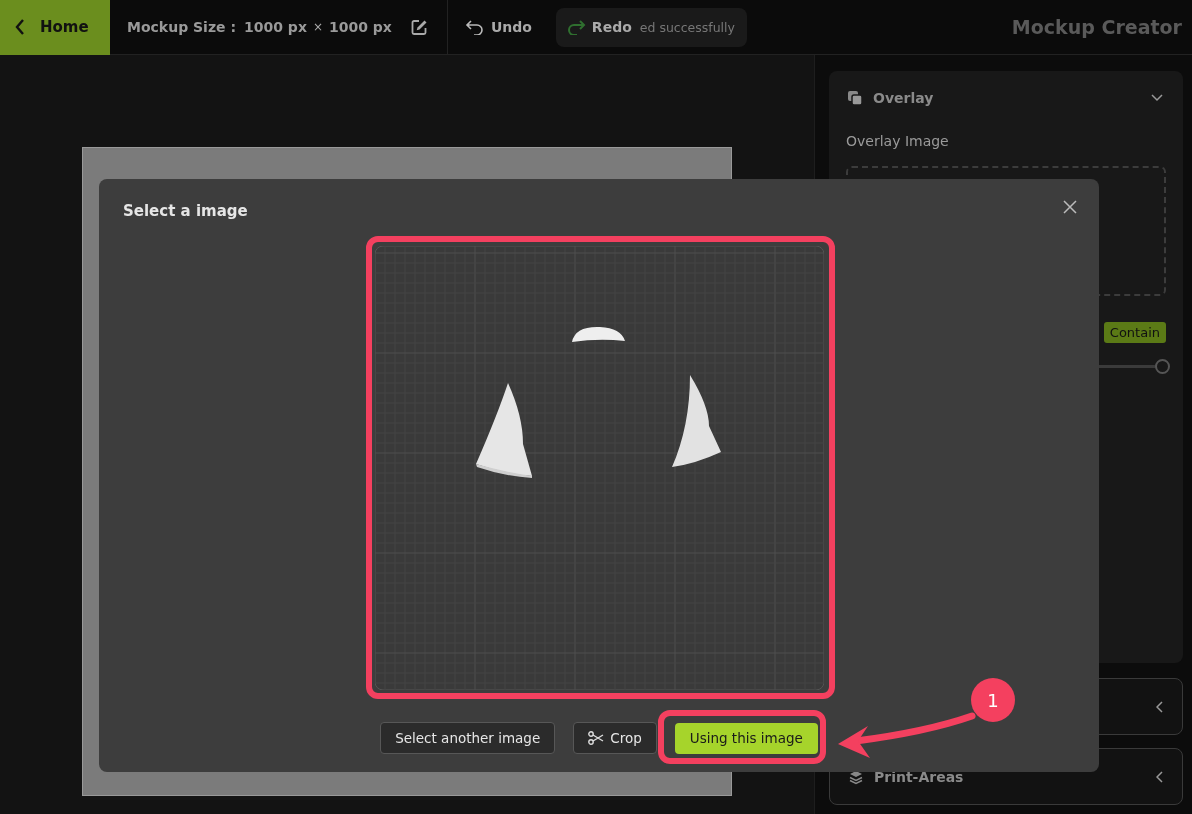 Image resolution: width=1192 pixels, height=814 pixels. What do you see at coordinates (1134, 332) in the screenshot?
I see `contain-button: Contain` at bounding box center [1134, 332].